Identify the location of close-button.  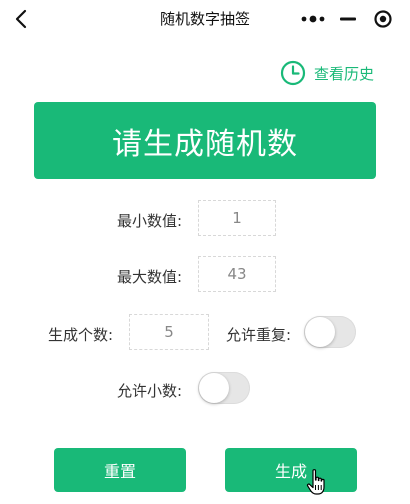
(382, 19).